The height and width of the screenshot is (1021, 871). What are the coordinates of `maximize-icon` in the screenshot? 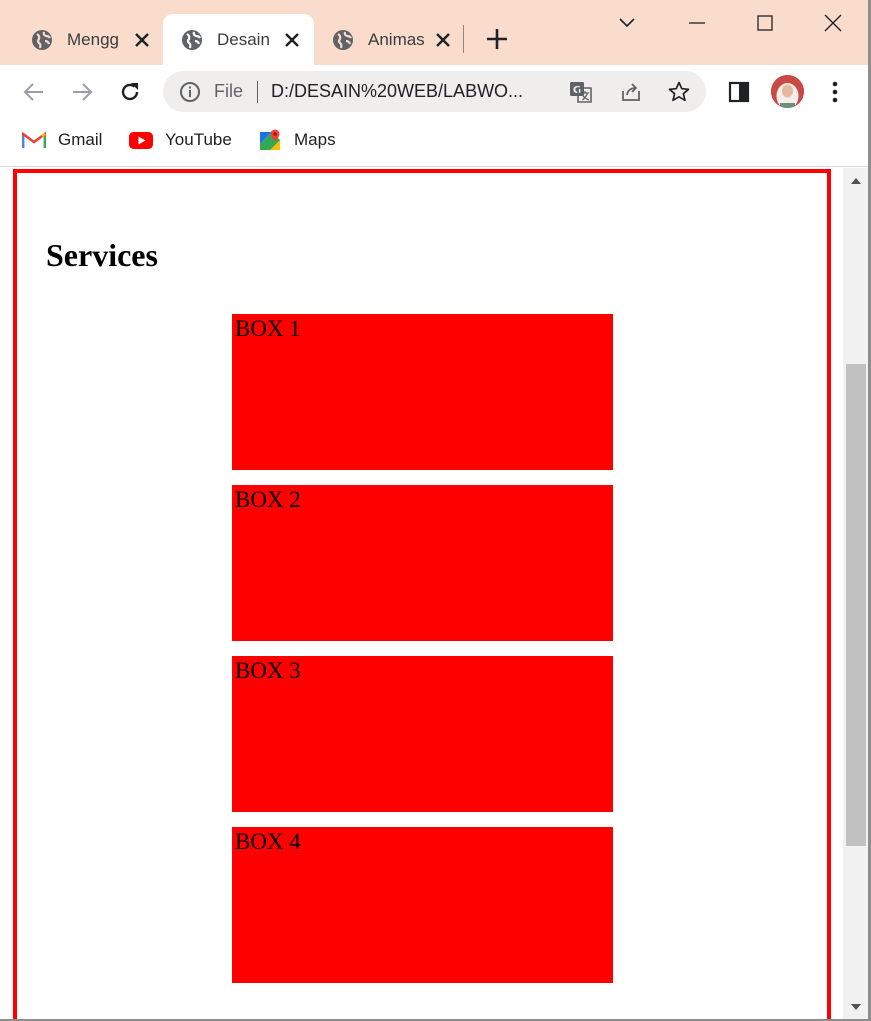 It's located at (765, 23).